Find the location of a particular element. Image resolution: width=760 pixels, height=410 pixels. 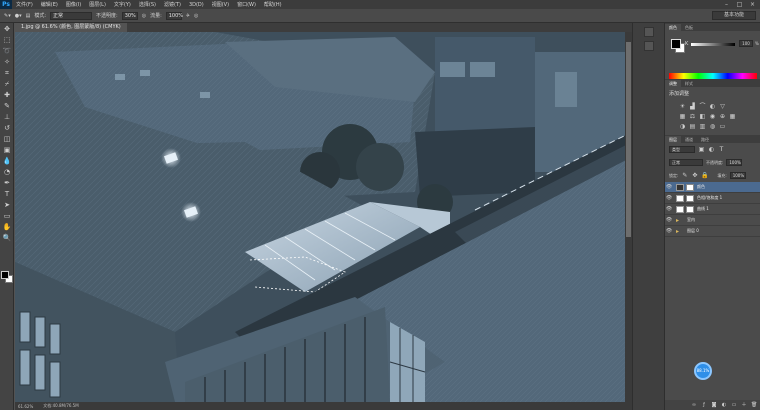

vibrance-icon: ▽ is located at coordinates (722, 106).